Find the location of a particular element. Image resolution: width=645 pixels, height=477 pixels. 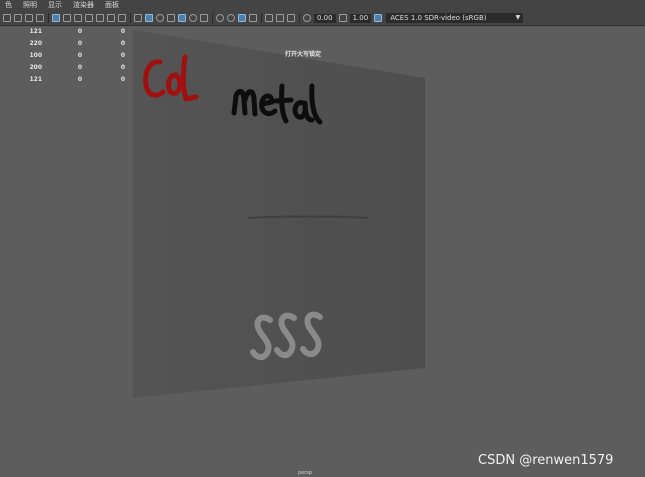

camera-label: persp is located at coordinates (305, 473).